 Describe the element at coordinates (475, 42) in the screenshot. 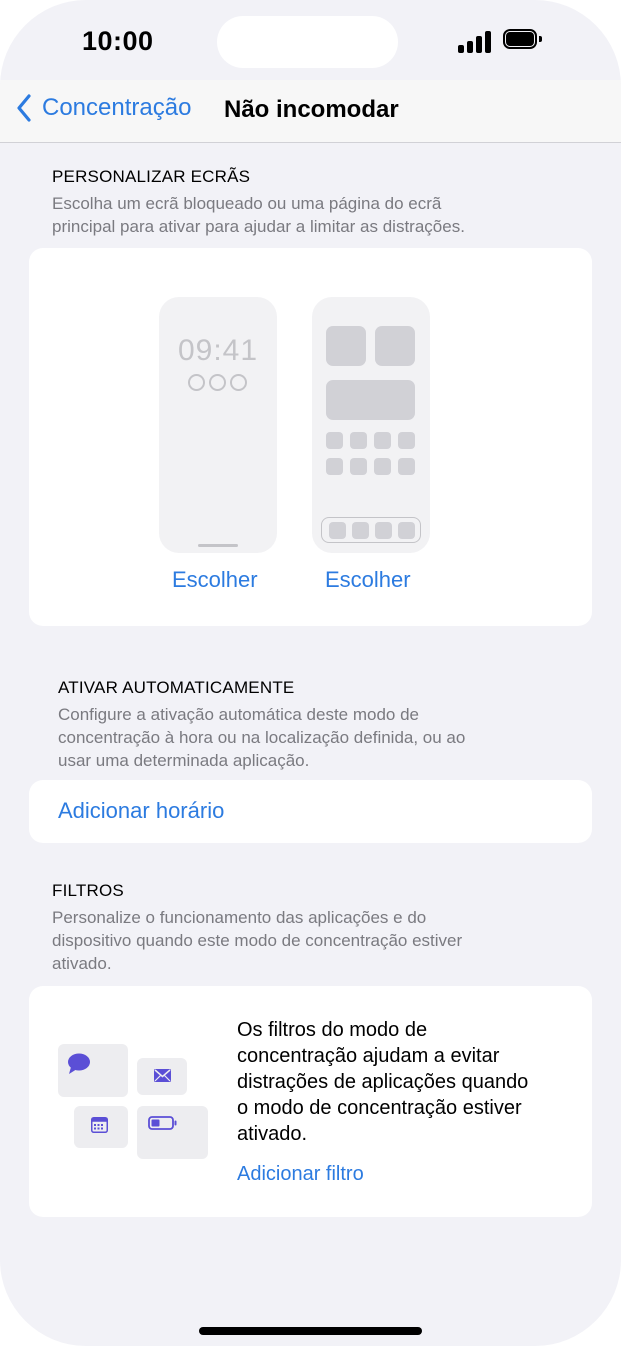

I see `cellular-signal-icon` at that location.